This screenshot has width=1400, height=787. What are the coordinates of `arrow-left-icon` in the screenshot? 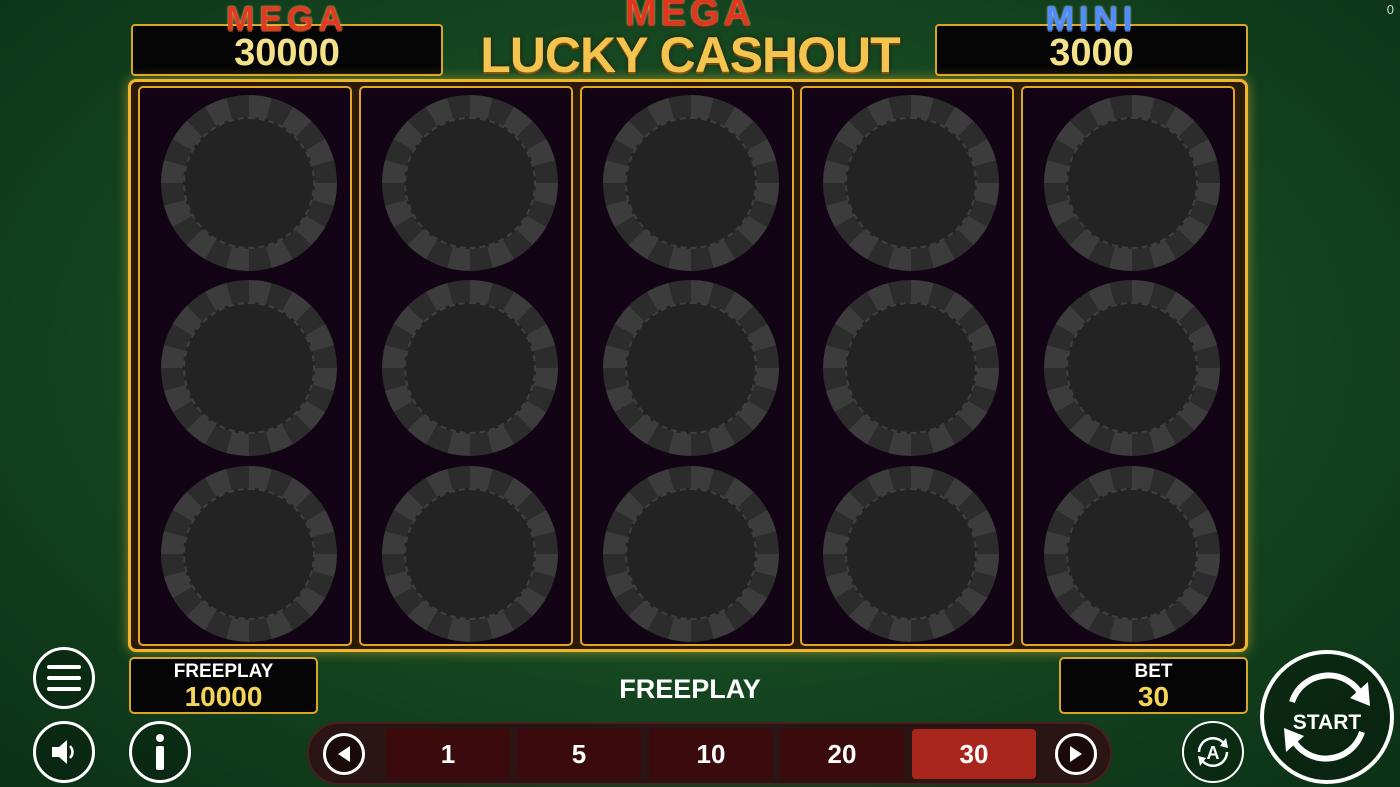 It's located at (344, 754).